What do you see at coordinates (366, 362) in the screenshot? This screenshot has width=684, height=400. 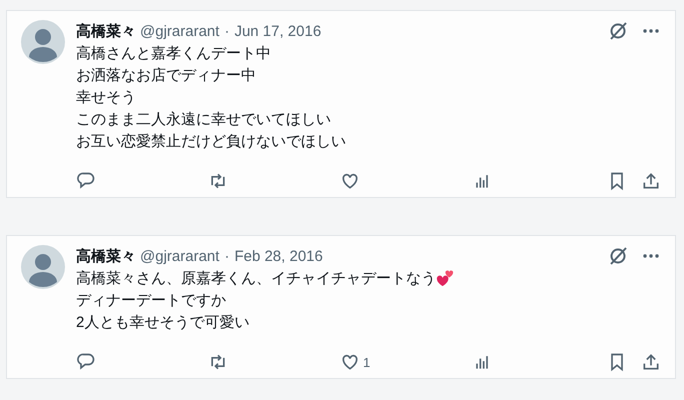 I see `like-count: 1` at bounding box center [366, 362].